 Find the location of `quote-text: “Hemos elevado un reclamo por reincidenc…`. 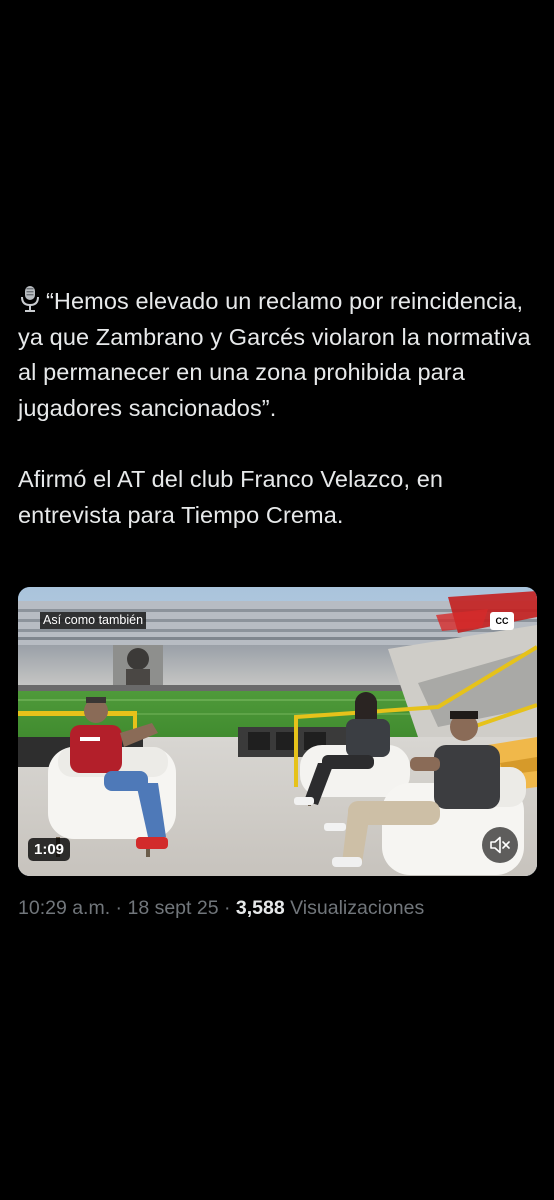

quote-text: “Hemos elevado un reclamo por reincidenc… is located at coordinates (274, 354).